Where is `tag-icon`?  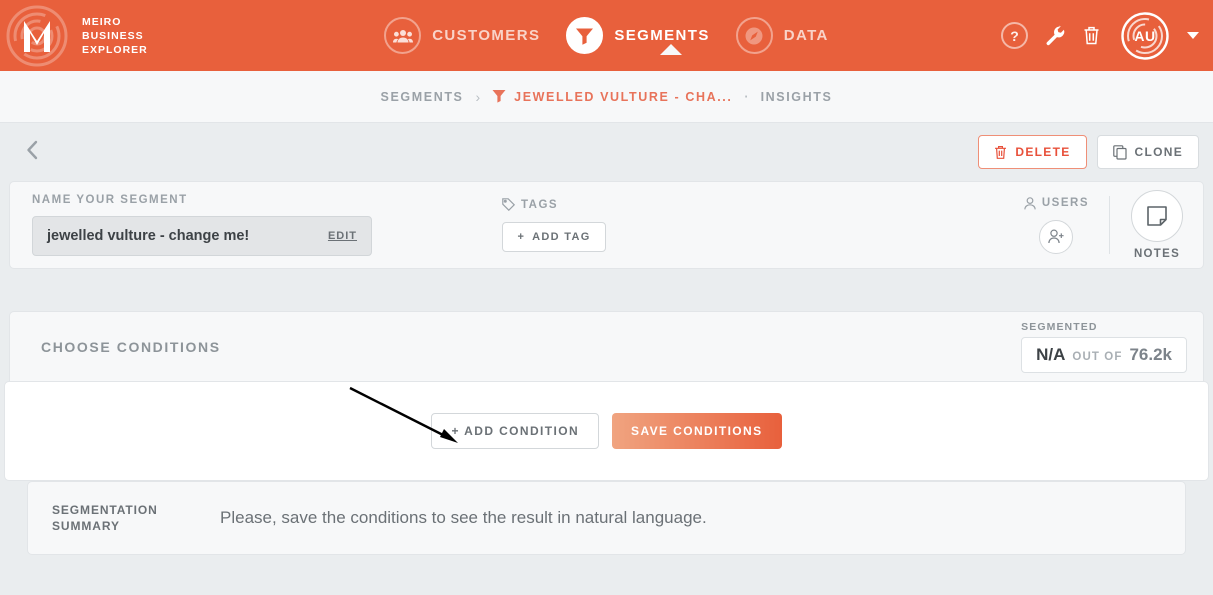 tag-icon is located at coordinates (508, 204).